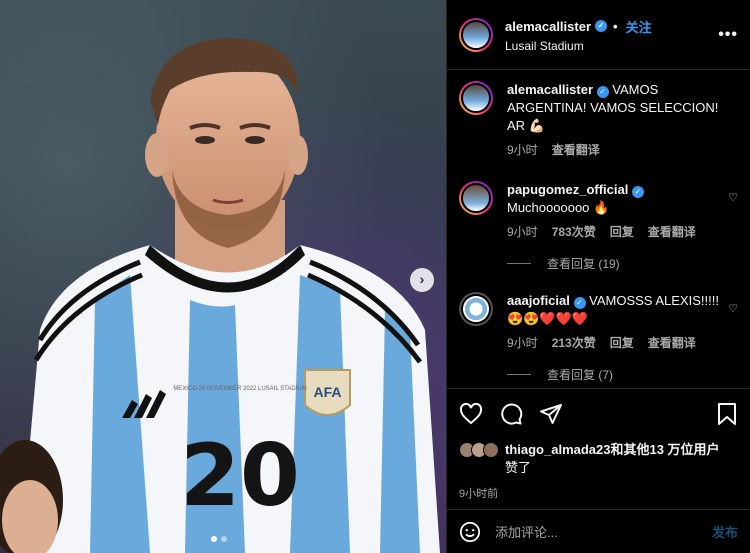 The width and height of the screenshot is (750, 553). Describe the element at coordinates (240, 476) in the screenshot. I see `jersey-number: 20` at that location.